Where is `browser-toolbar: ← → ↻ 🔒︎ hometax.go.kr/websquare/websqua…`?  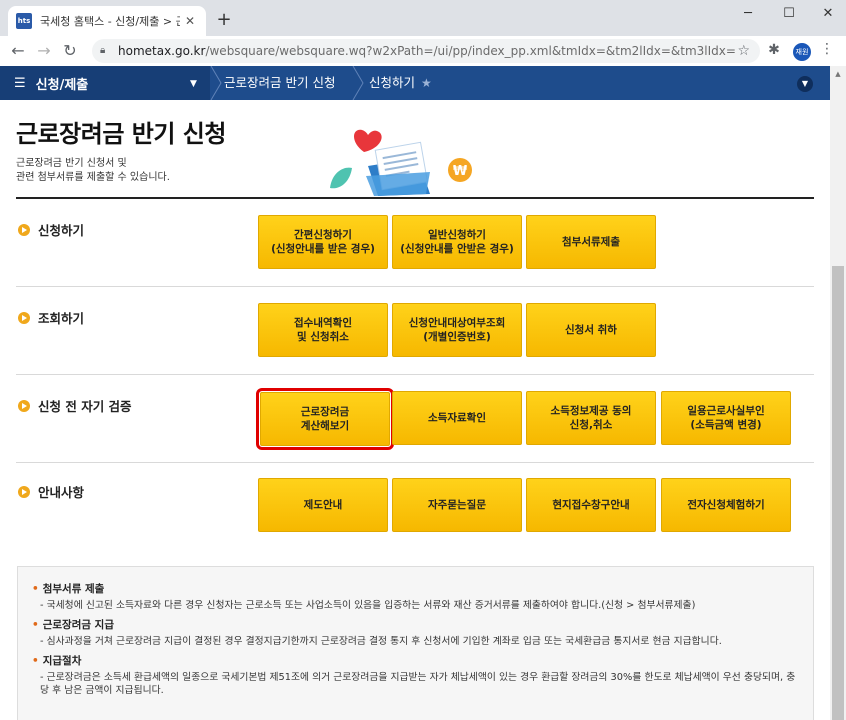
browser-toolbar: ← → ↻ 🔒︎ hometax.go.kr/websquare/websqua… is located at coordinates (423, 51).